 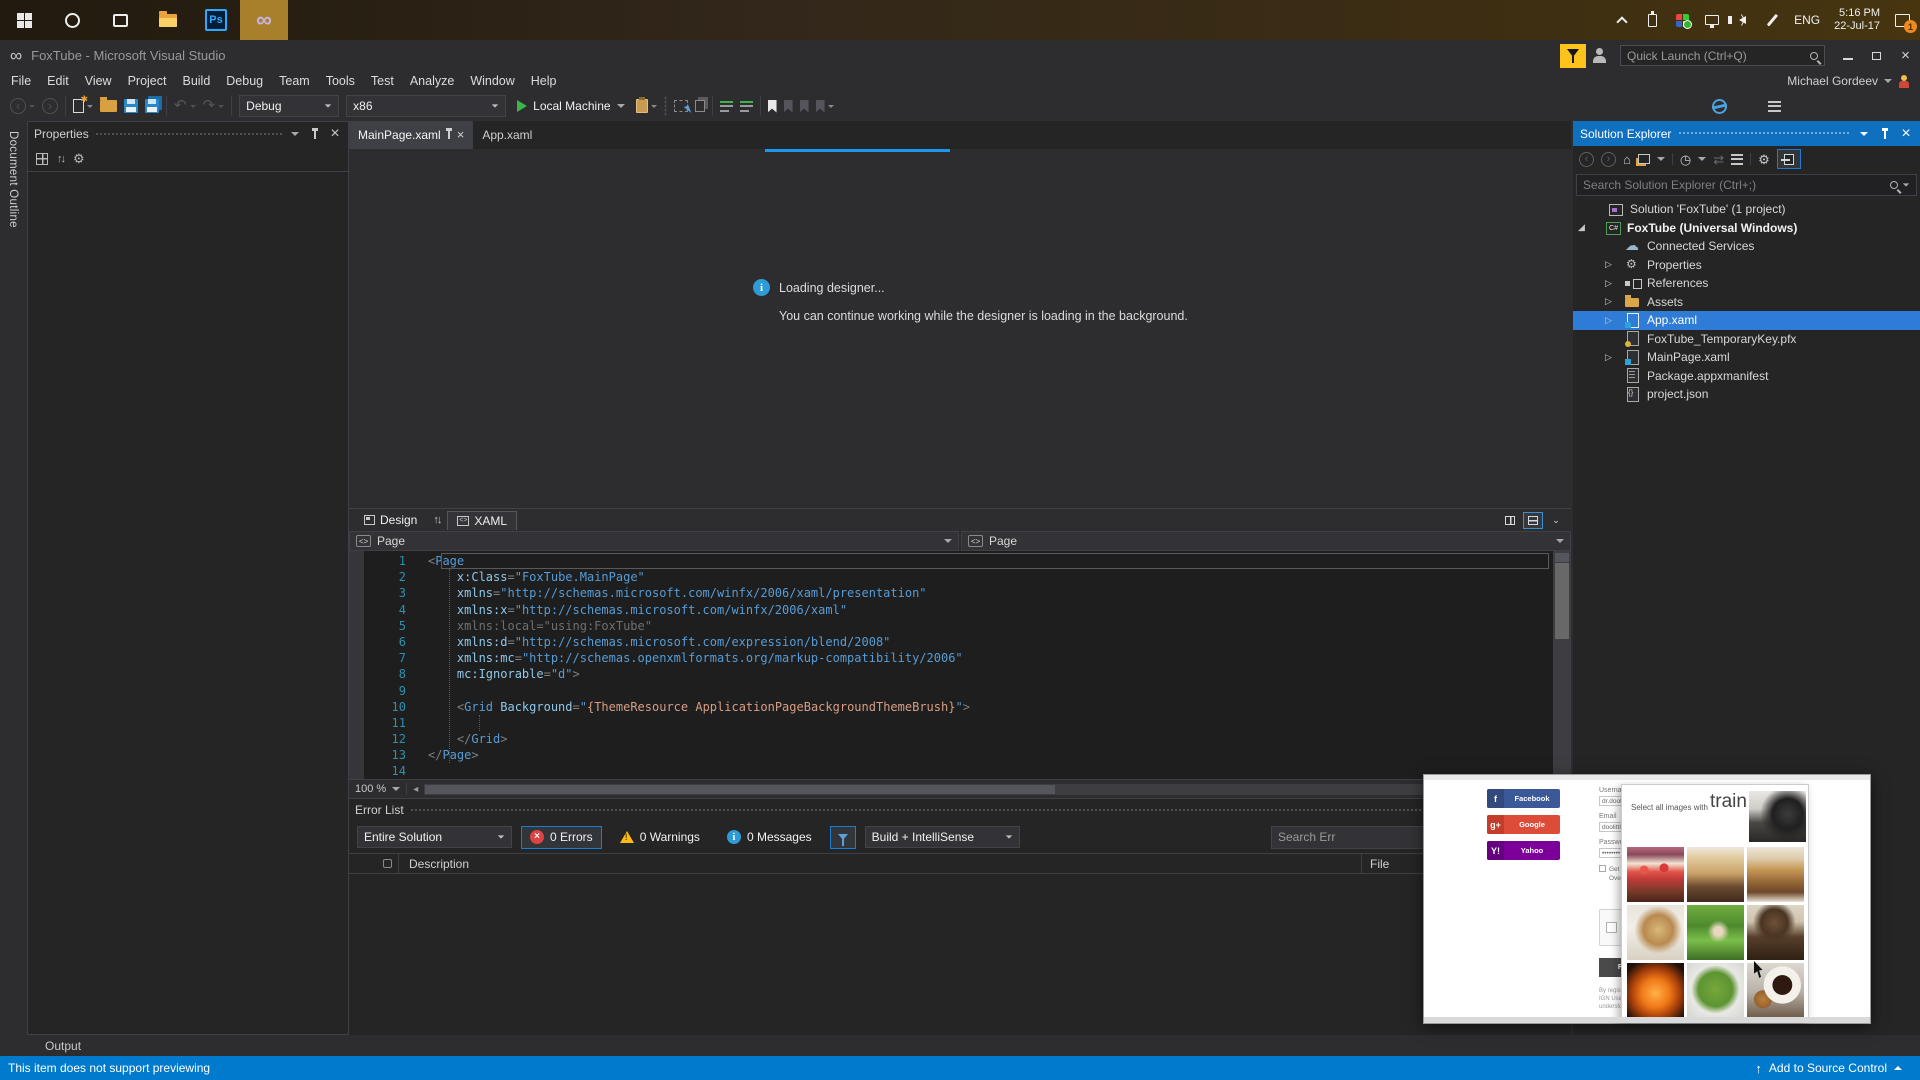 I want to click on menu-item-project: Project, so click(x=147, y=81).